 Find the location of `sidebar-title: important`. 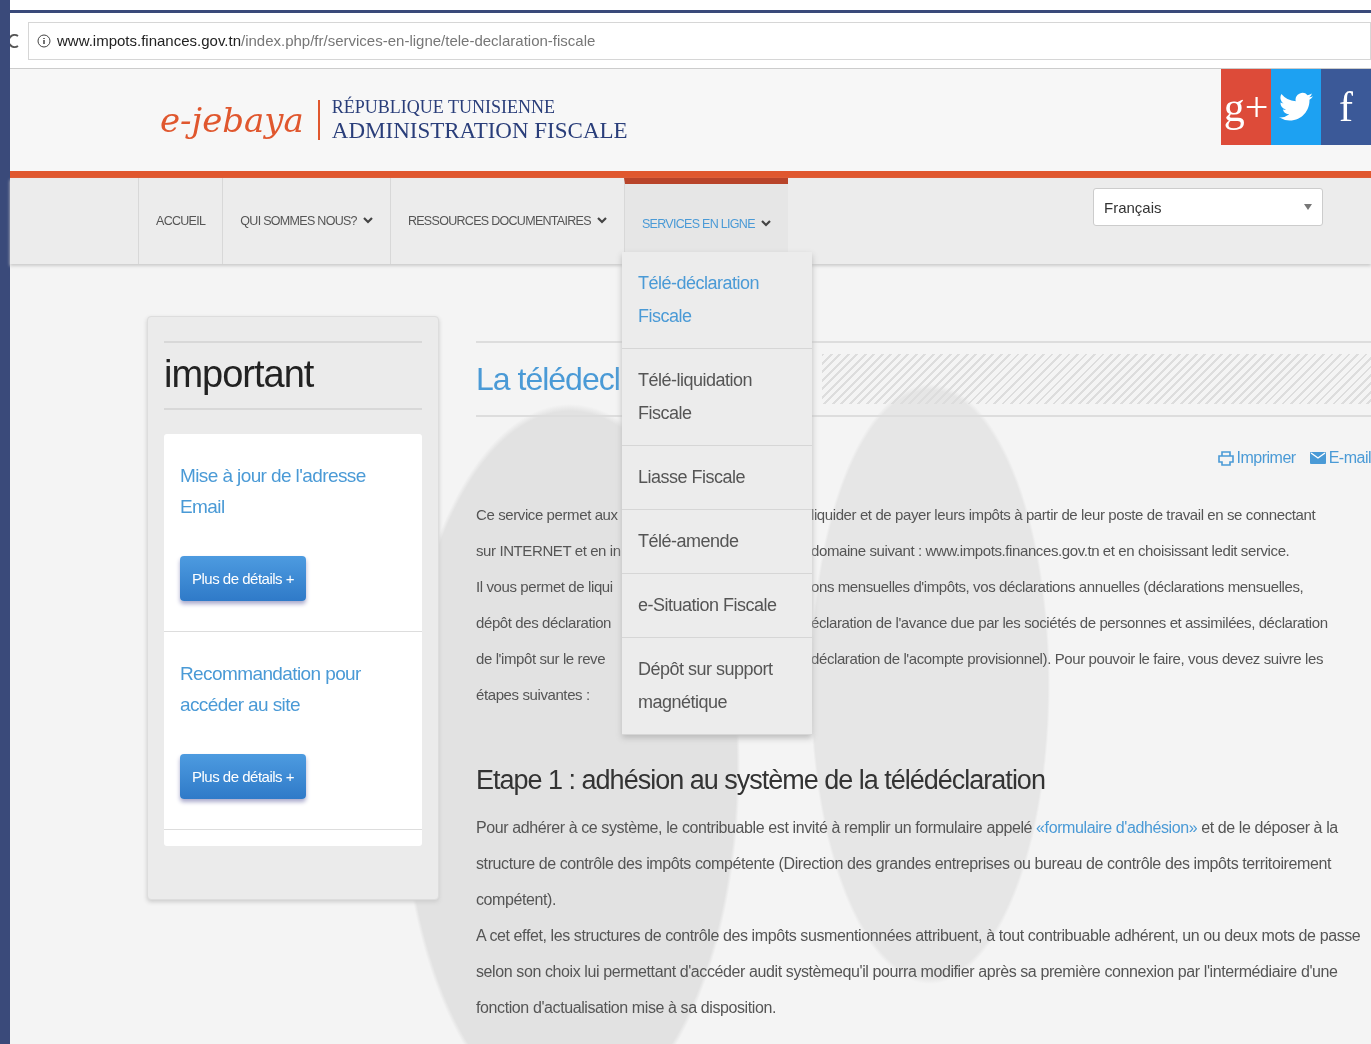

sidebar-title: important is located at coordinates (293, 375).